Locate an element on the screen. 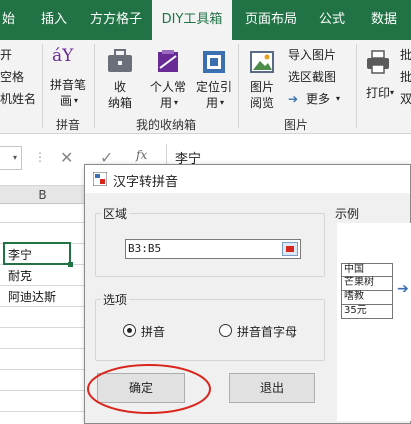 The height and width of the screenshot is (424, 411). locate-reference-label-2: 用 is located at coordinates (212, 103).